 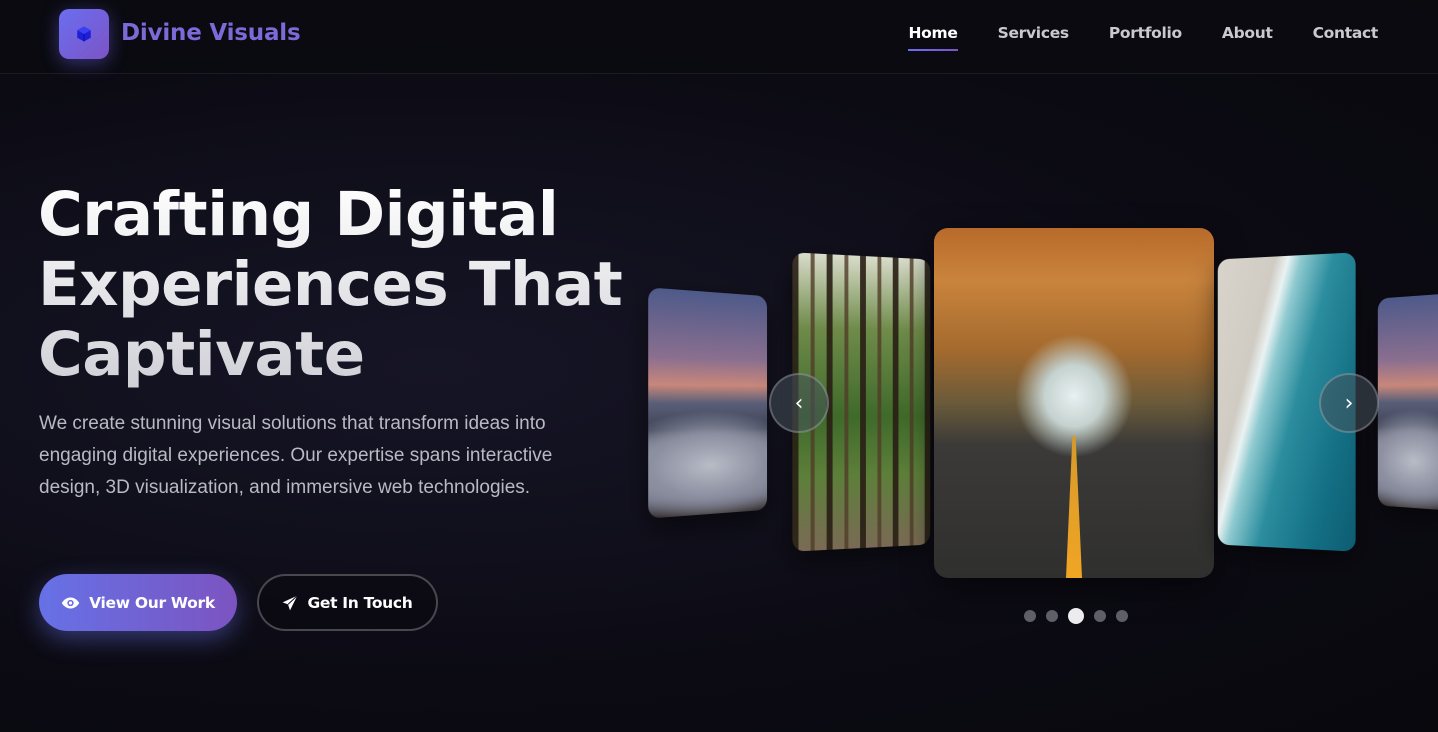 I want to click on hero-title-line: Captivate, so click(x=201, y=354).